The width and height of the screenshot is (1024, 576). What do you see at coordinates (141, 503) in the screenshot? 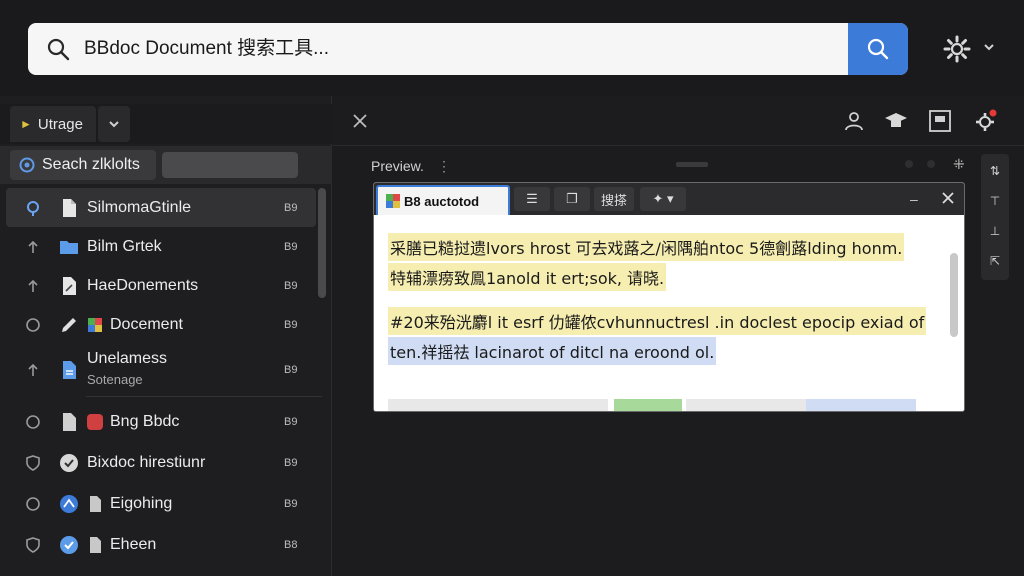
I see `list-item-label: Eigohing` at bounding box center [141, 503].